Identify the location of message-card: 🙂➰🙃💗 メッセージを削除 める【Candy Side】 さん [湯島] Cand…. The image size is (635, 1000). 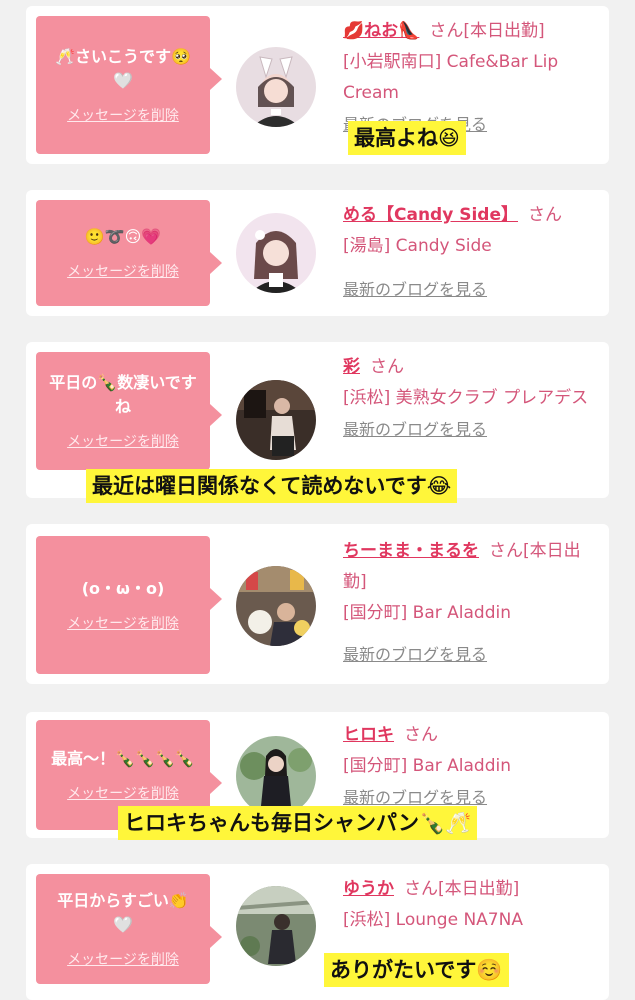
(317, 253).